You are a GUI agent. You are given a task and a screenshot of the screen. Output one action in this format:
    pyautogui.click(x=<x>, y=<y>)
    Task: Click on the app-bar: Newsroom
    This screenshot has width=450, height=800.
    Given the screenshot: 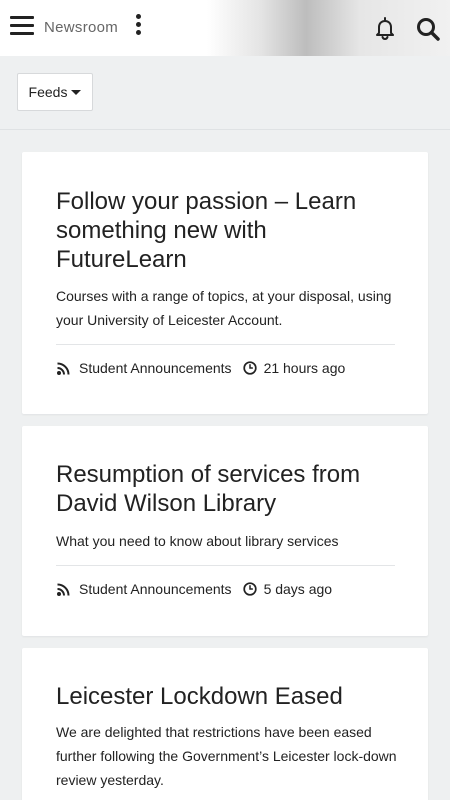 What is the action you would take?
    pyautogui.click(x=225, y=28)
    